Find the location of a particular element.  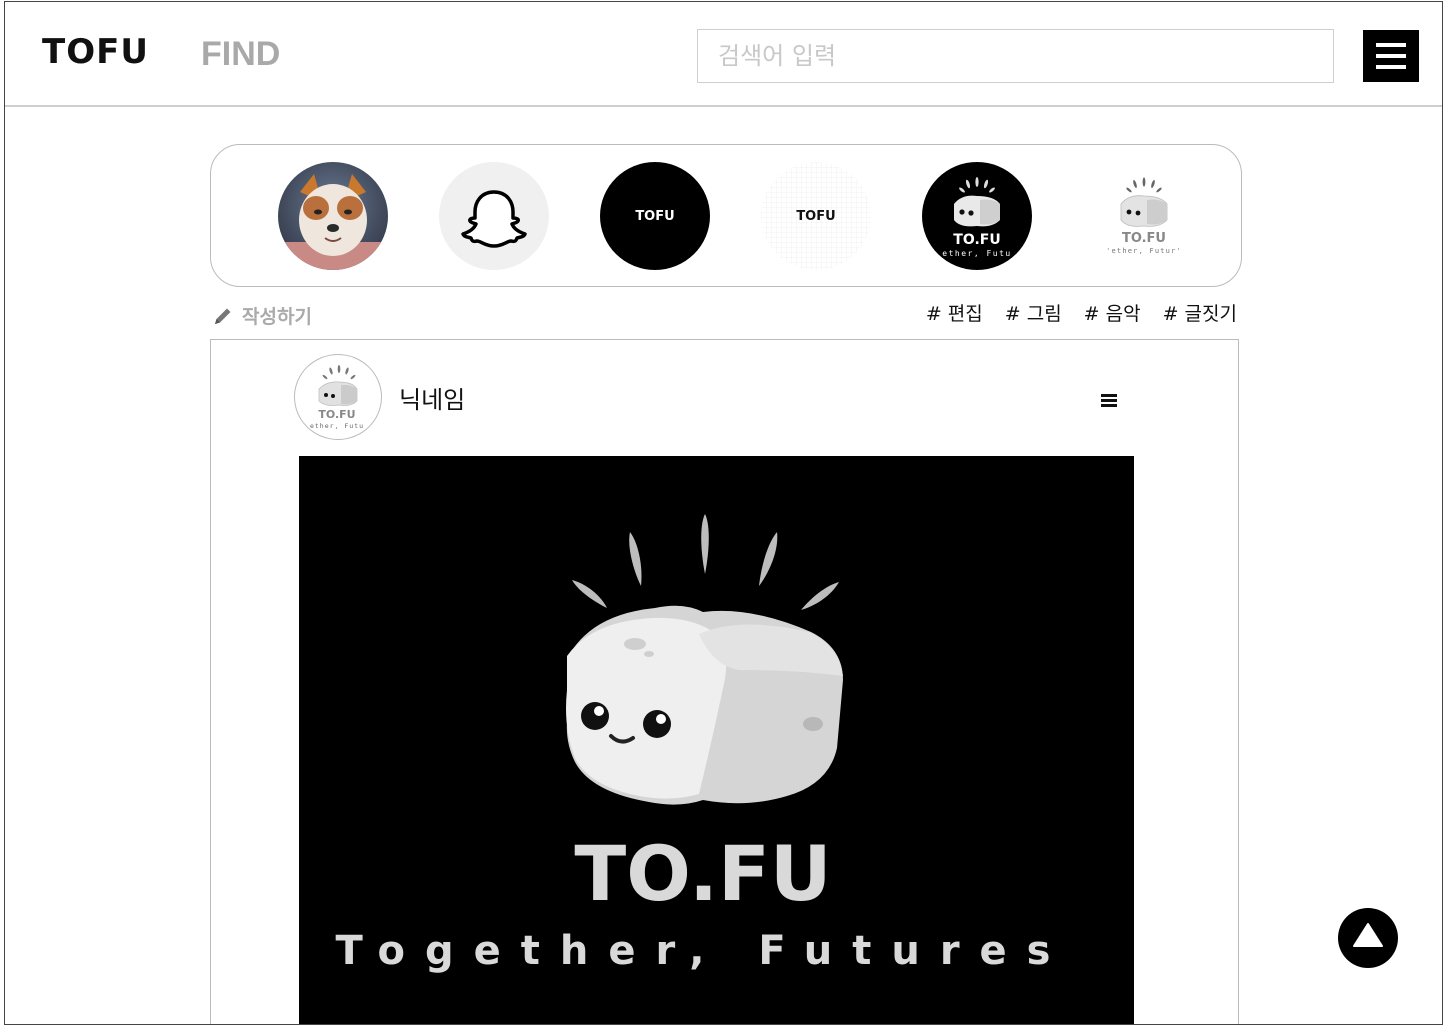

tag-writing: # 글짓기 is located at coordinates (1200, 312).